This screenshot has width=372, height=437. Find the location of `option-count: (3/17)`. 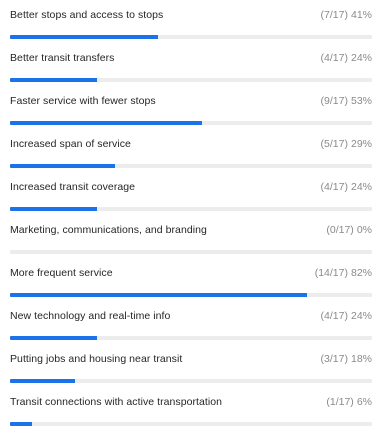

option-count: (3/17) is located at coordinates (334, 359).